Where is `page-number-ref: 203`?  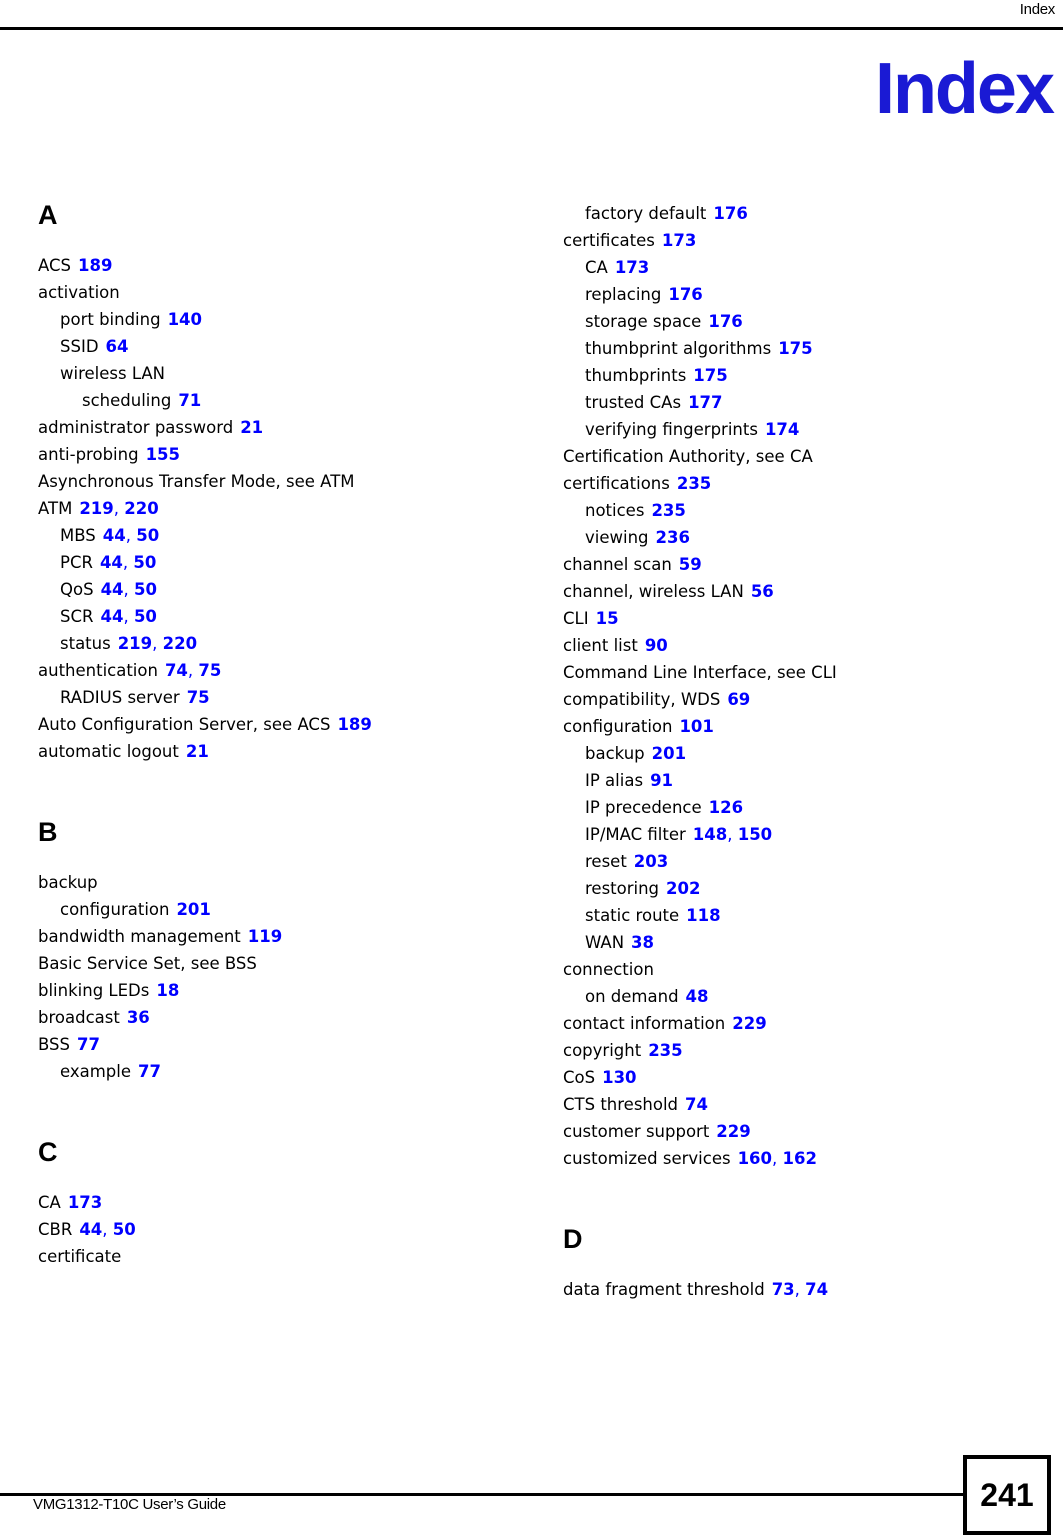
page-number-ref: 203 is located at coordinates (651, 861).